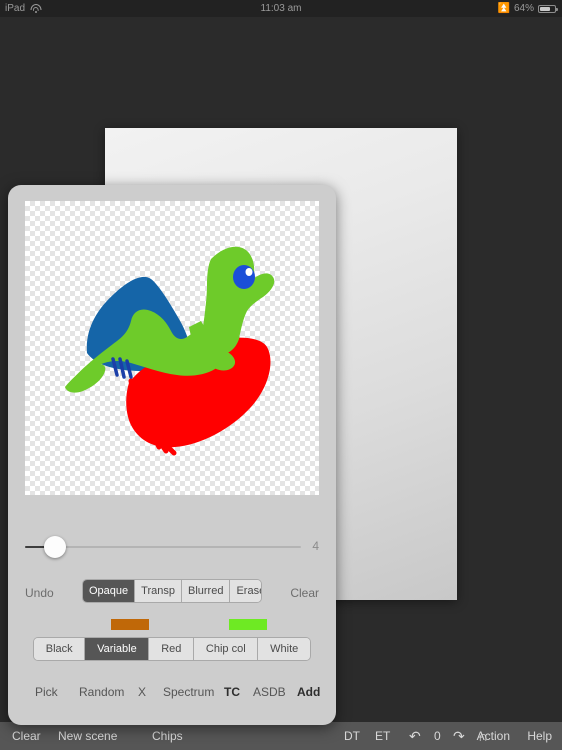 This screenshot has height=750, width=562. I want to click on paint-mode-segmented: Opaque Transp Blurred Erase, so click(172, 591).